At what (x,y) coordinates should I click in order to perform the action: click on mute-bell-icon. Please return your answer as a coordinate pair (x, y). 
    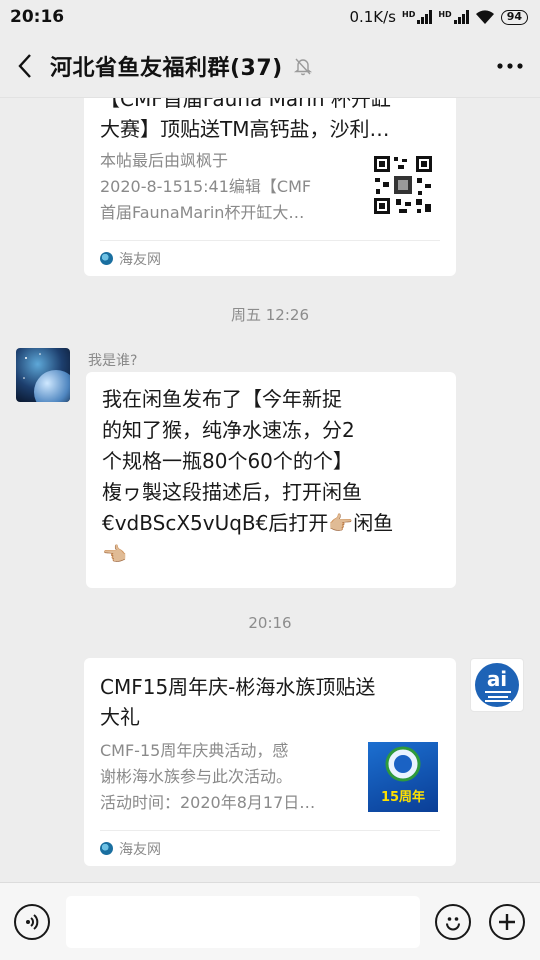
    Looking at the image, I should click on (303, 66).